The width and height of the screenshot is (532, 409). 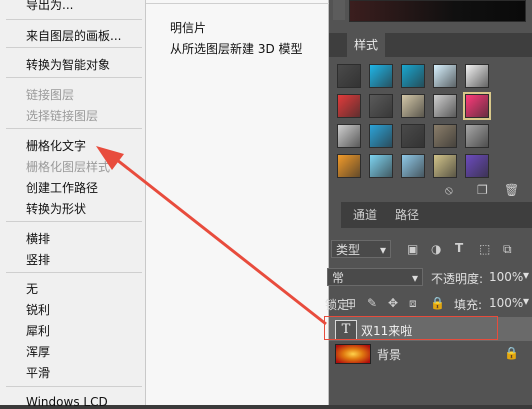 What do you see at coordinates (38, 309) in the screenshot?
I see `menu-item-antialias-sharp: 锐利` at bounding box center [38, 309].